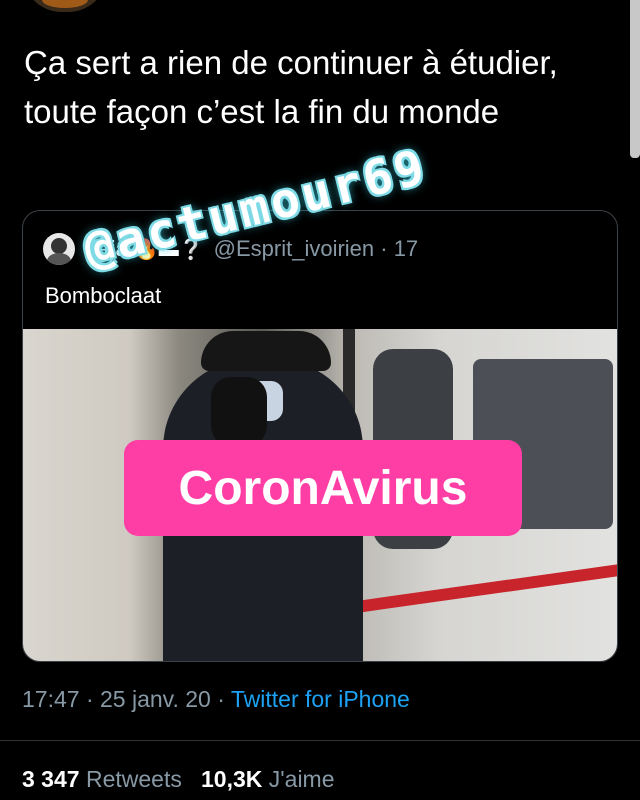  What do you see at coordinates (301, 779) in the screenshot?
I see `likes-label: J'aime` at bounding box center [301, 779].